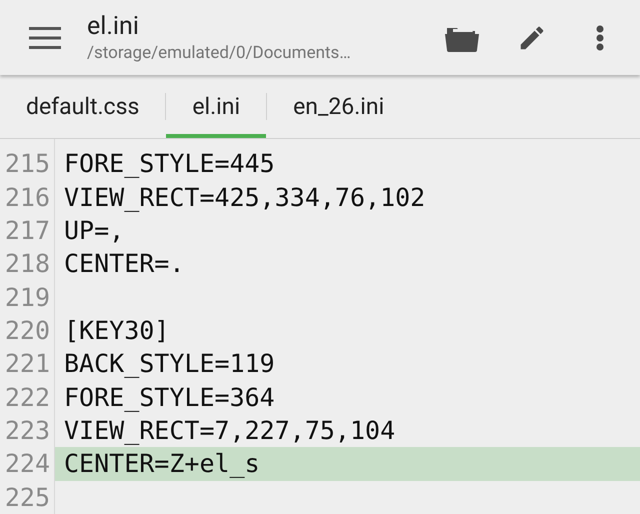  Describe the element at coordinates (113, 27) in the screenshot. I see `file-title: el.ini` at that location.